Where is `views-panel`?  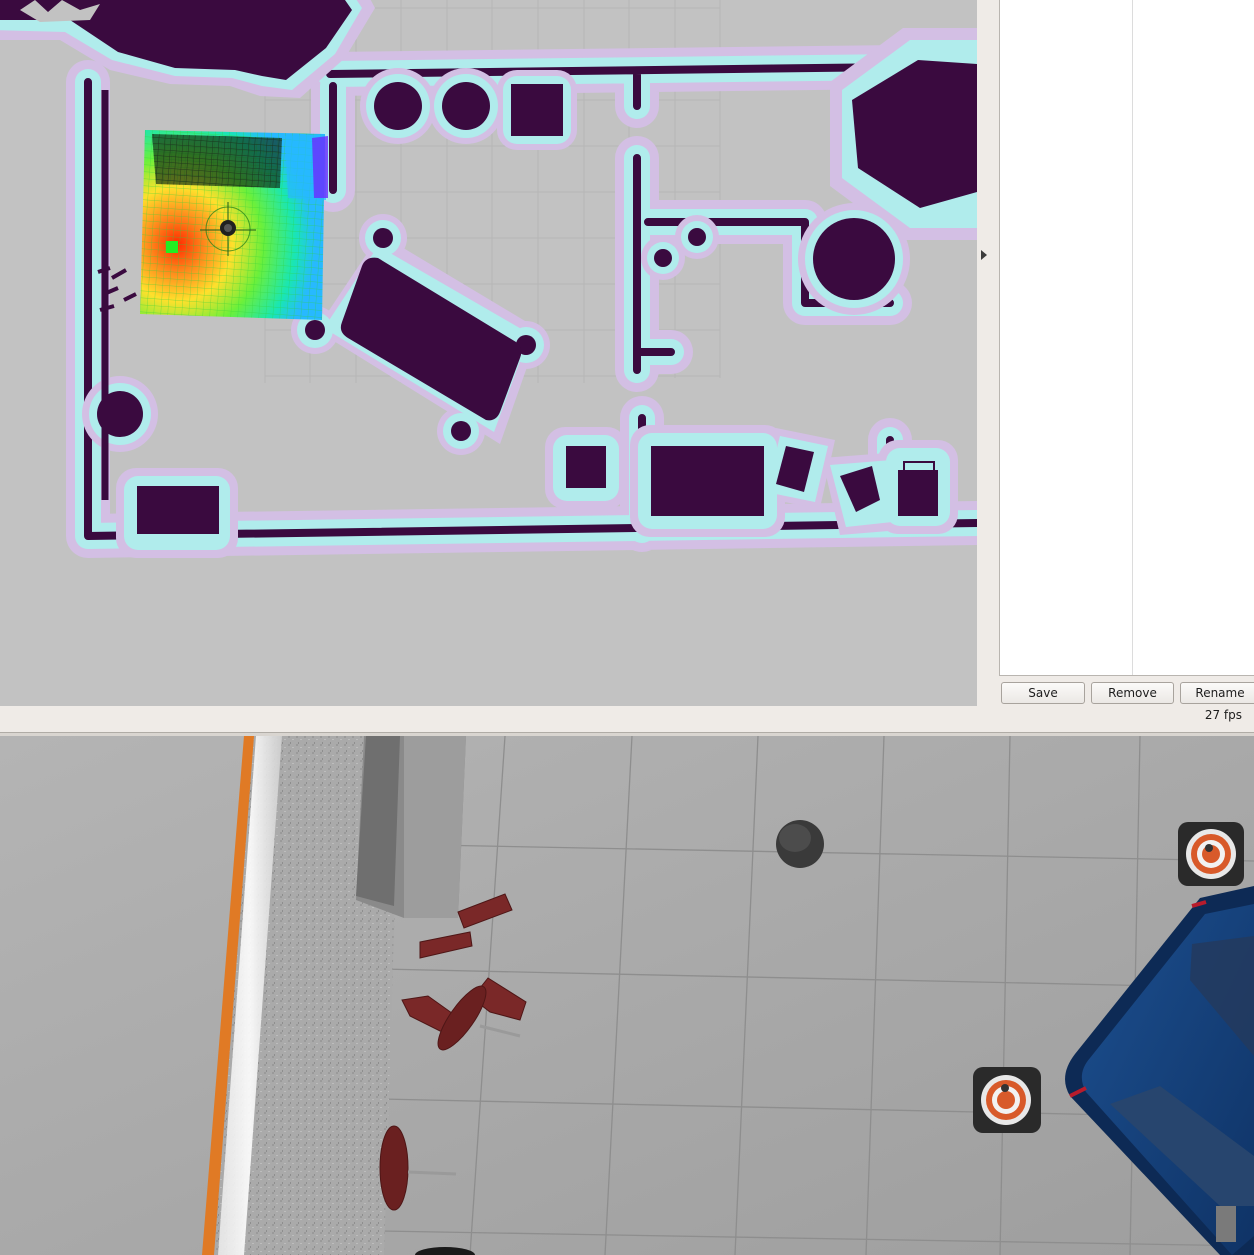 views-panel is located at coordinates (1126, 338).